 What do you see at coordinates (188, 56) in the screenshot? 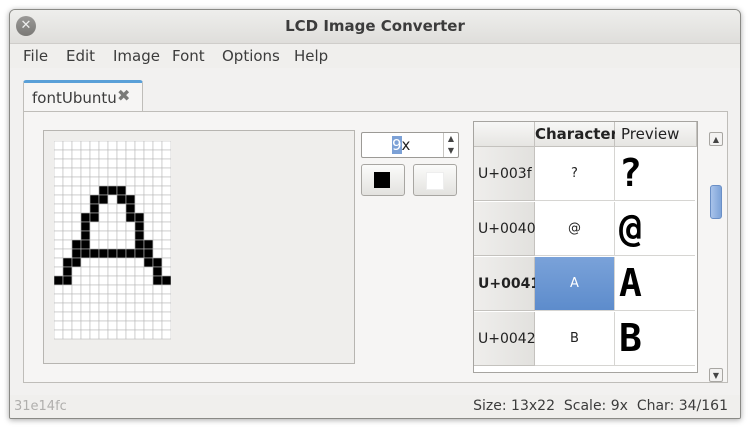
I see `menu-font: Font` at bounding box center [188, 56].